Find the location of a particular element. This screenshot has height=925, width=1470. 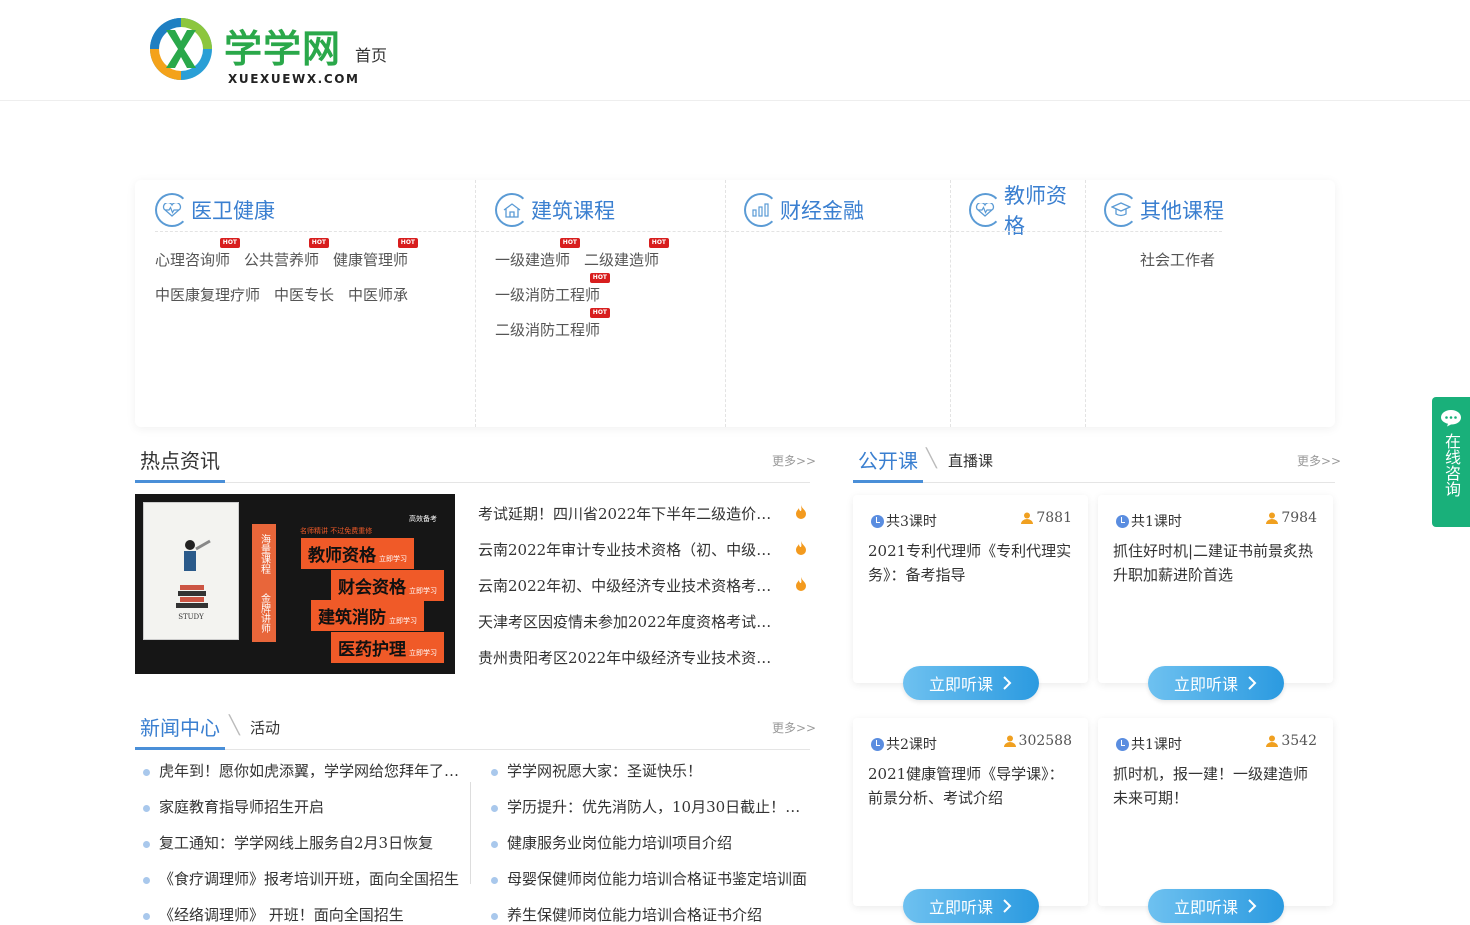

tab-live-course: 直播课 is located at coordinates (970, 460).